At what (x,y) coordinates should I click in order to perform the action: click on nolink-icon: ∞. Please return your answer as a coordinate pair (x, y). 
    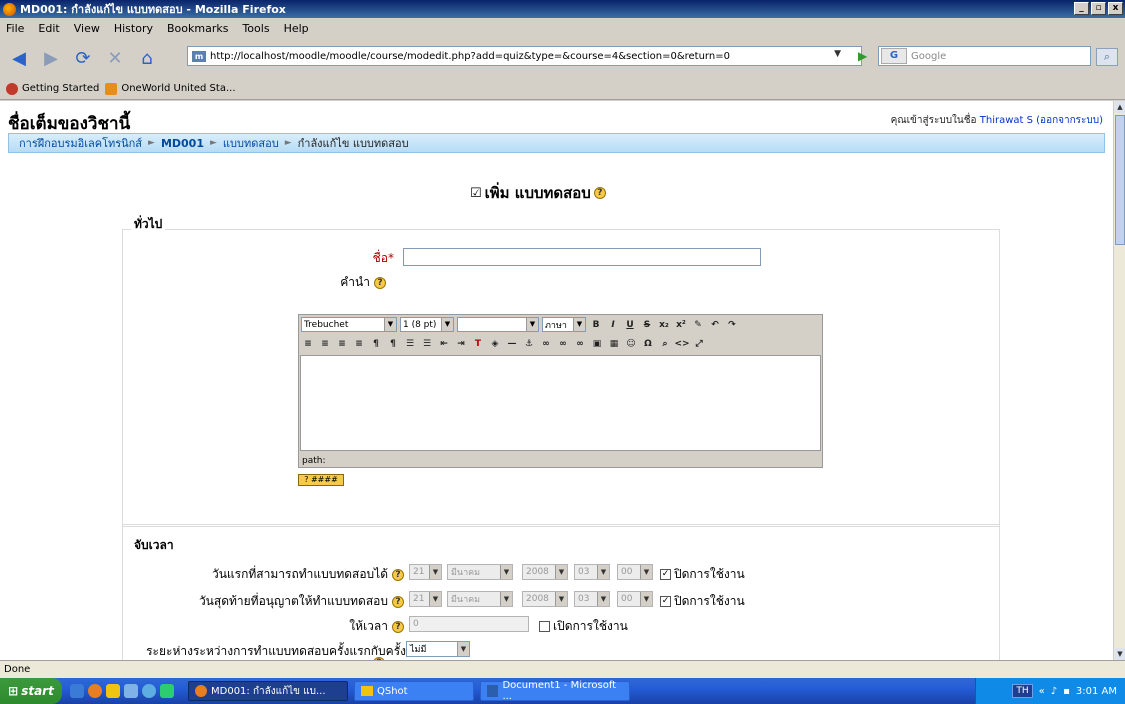
    Looking at the image, I should click on (580, 344).